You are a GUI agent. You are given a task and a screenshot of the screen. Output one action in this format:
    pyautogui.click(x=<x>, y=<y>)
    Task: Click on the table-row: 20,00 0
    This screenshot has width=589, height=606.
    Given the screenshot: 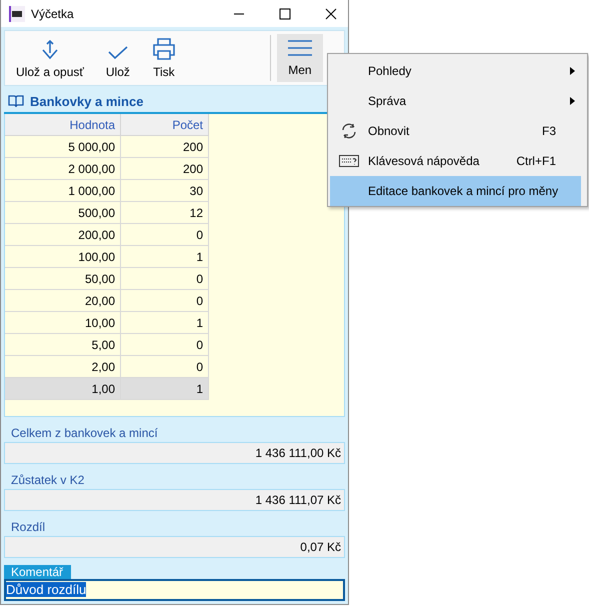 What is the action you would take?
    pyautogui.click(x=106, y=301)
    